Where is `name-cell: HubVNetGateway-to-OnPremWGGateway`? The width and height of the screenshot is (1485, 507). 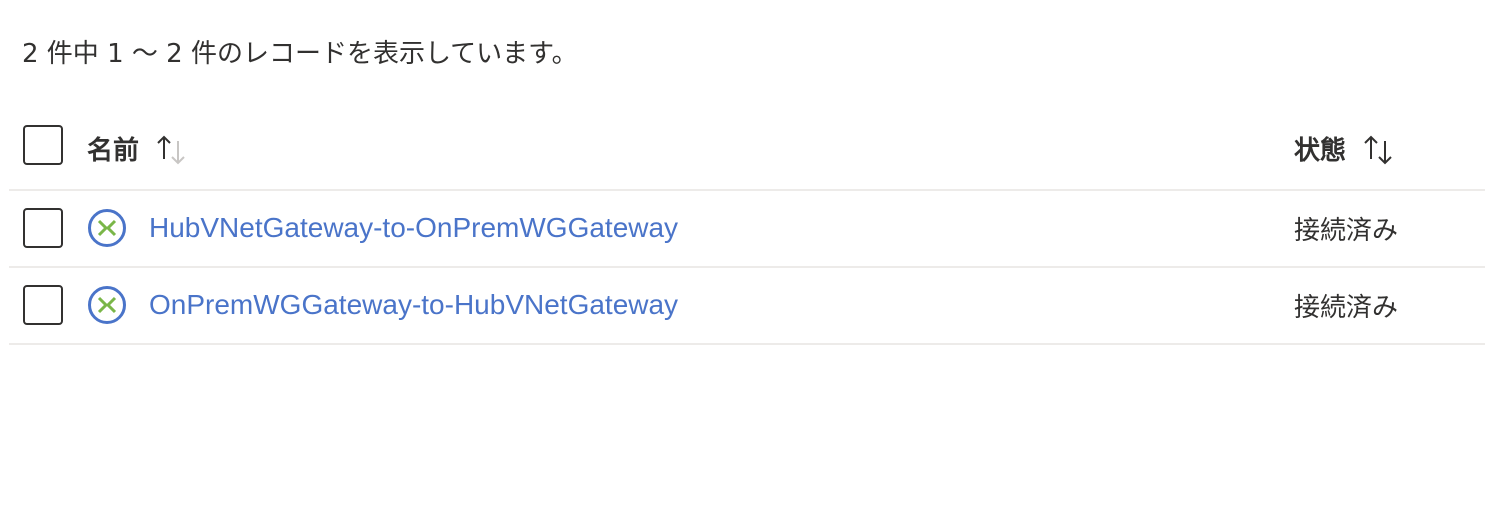 name-cell: HubVNetGateway-to-OnPremWGGateway is located at coordinates (382, 228).